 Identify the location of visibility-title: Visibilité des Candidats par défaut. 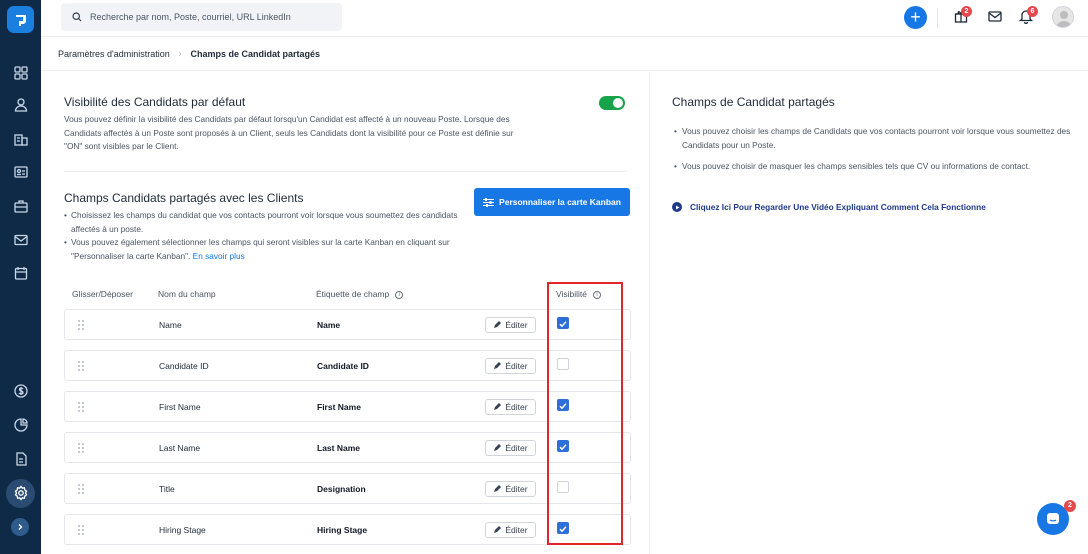
(155, 102).